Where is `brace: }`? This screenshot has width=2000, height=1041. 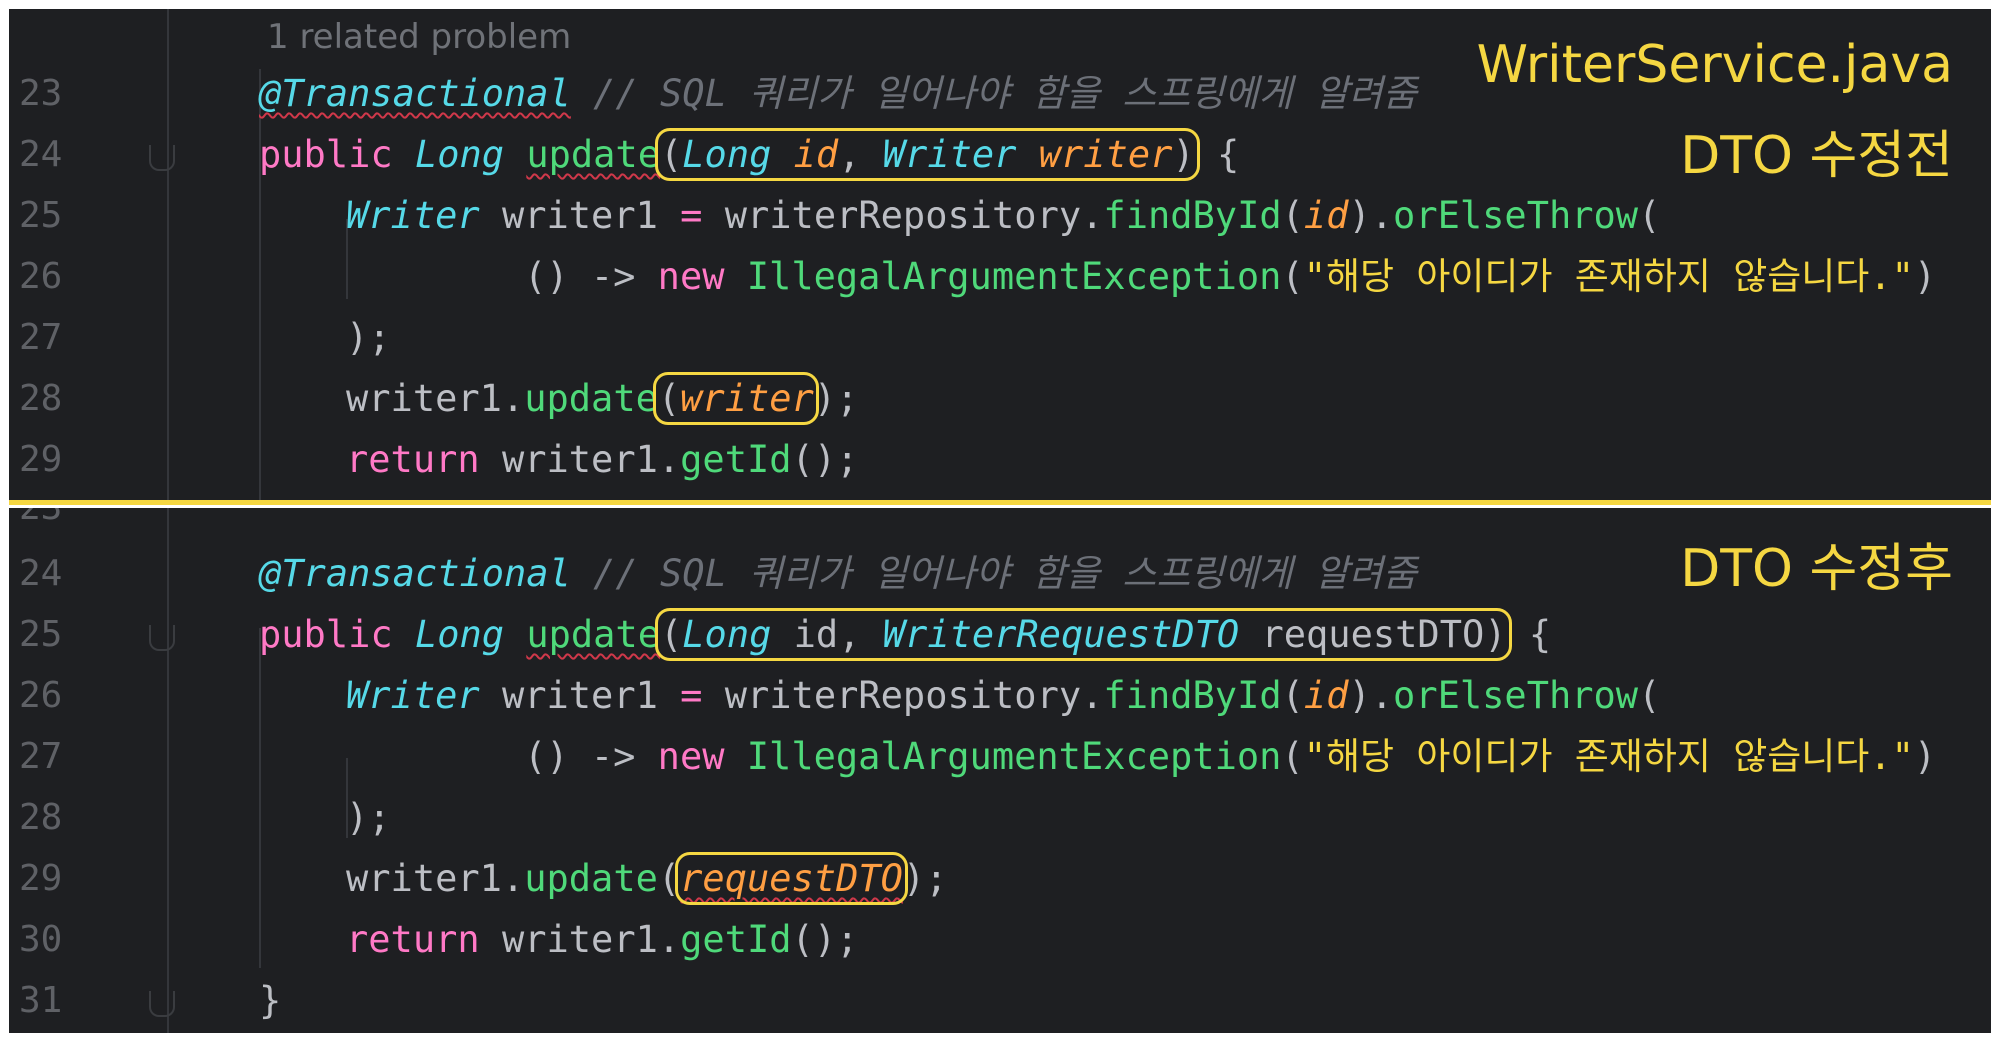
brace: } is located at coordinates (270, 1000).